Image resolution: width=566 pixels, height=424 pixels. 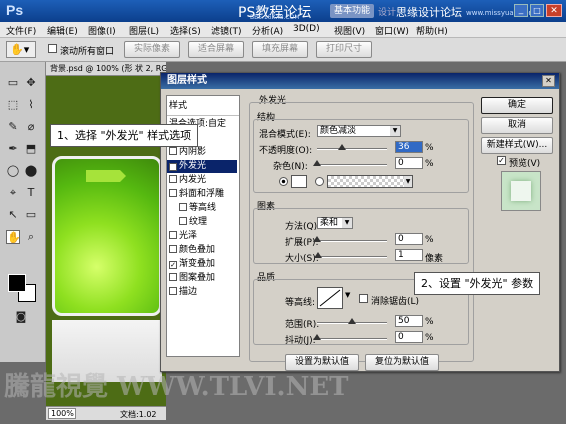 What do you see at coordinates (21, 30) in the screenshot?
I see `menu-item-0: 文件(F)` at bounding box center [21, 30].